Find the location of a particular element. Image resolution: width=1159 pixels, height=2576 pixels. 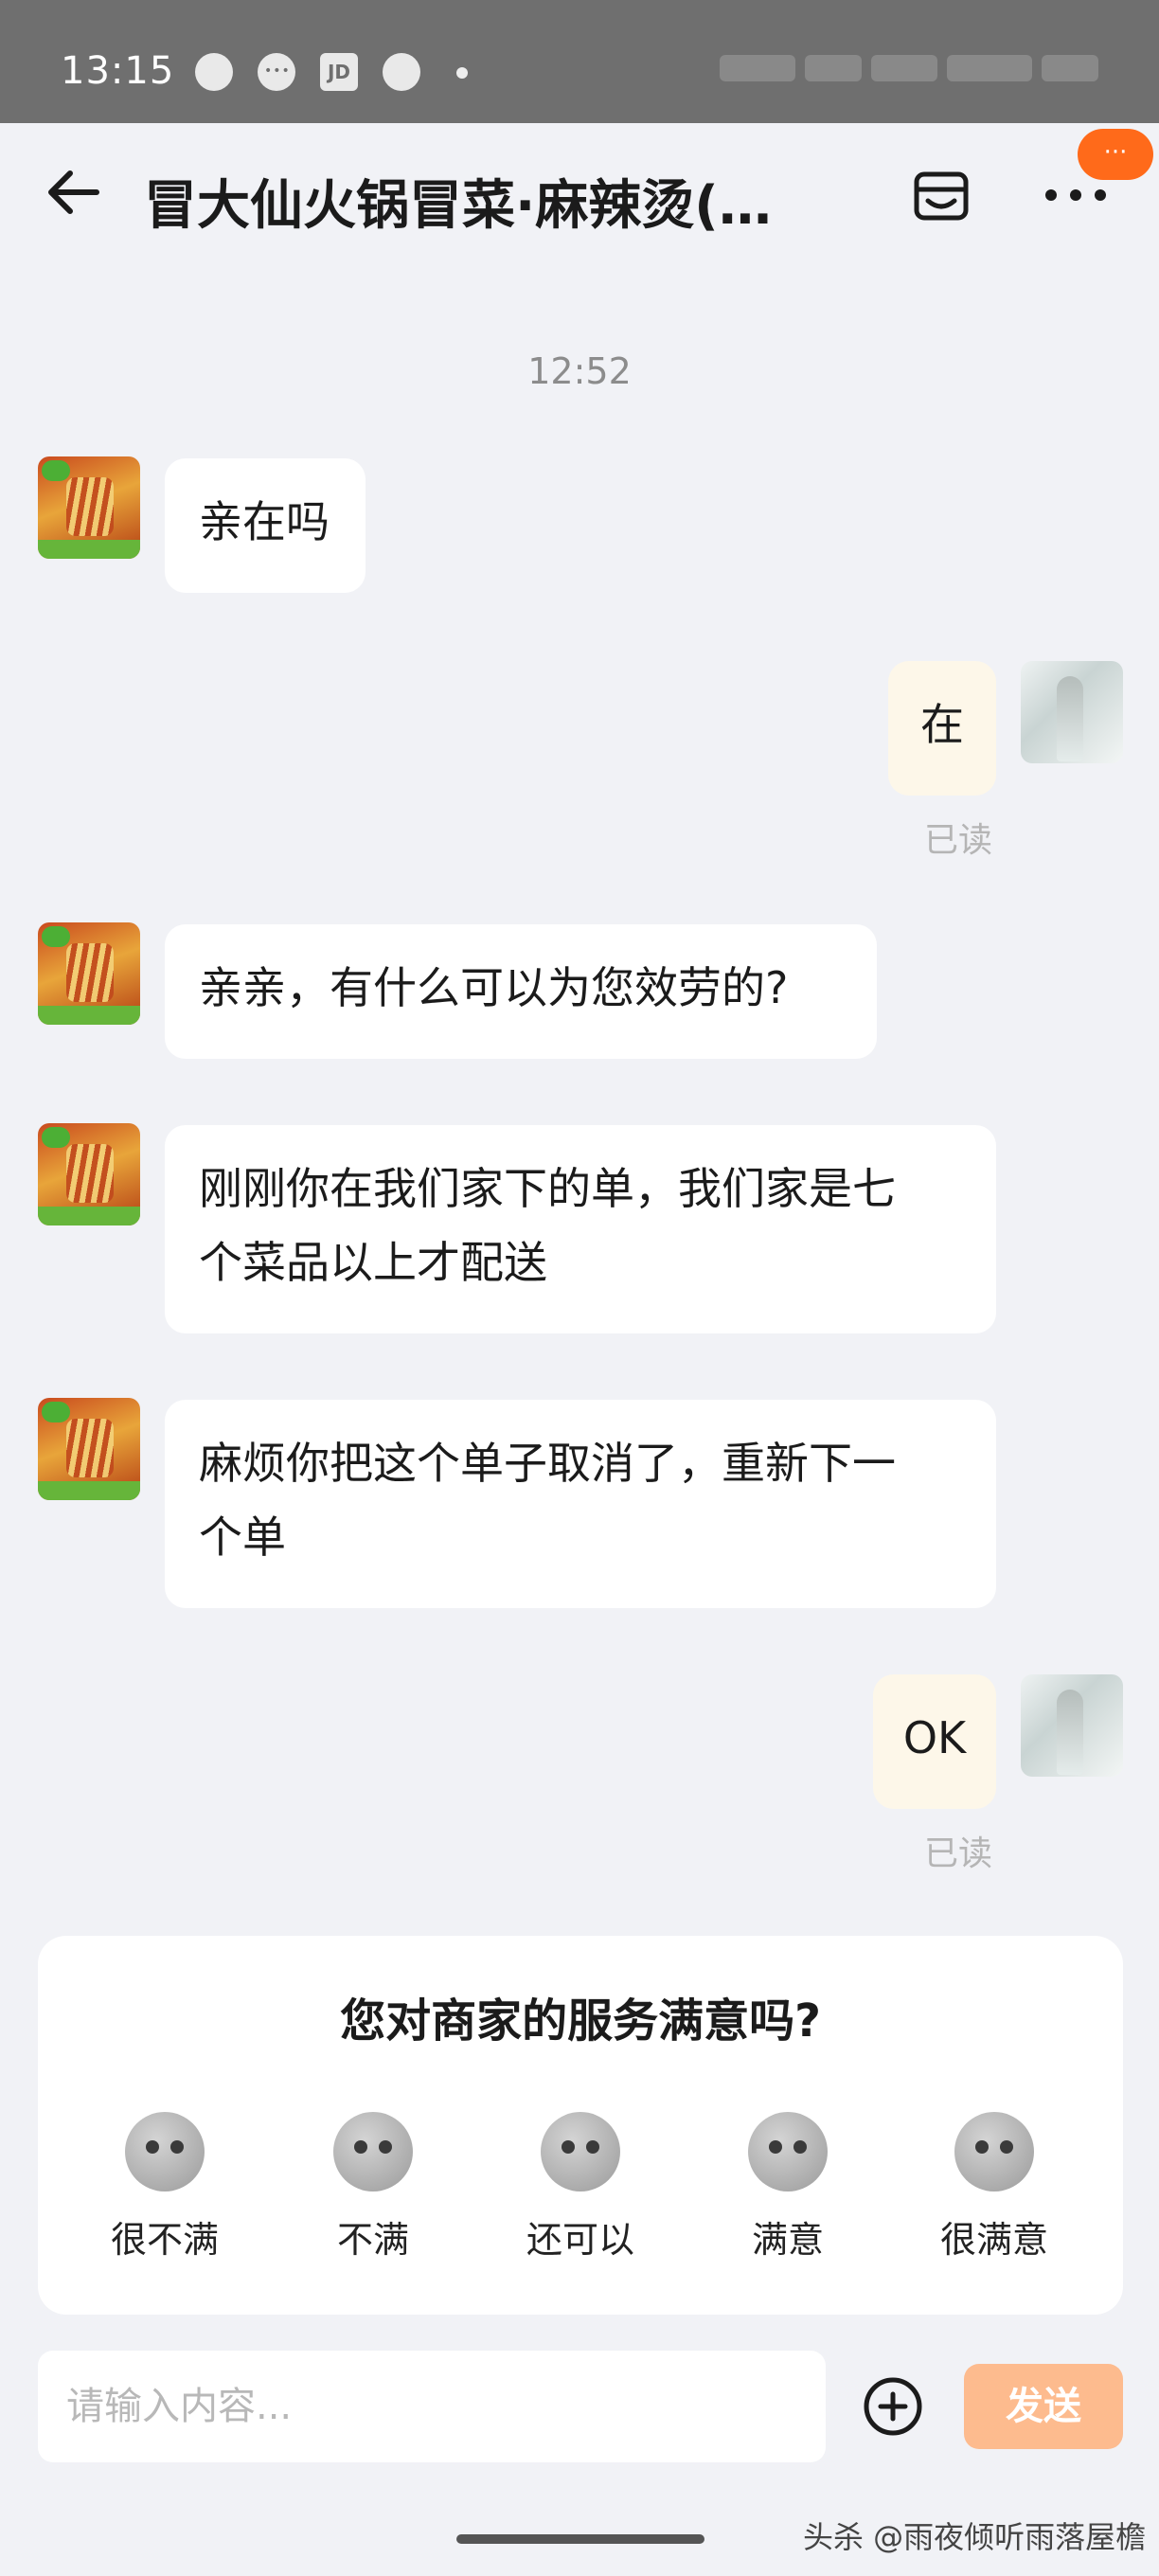

chat-header: 冒大仙火锅冒菜·麻辣烫(… ··· is located at coordinates (579, 194).